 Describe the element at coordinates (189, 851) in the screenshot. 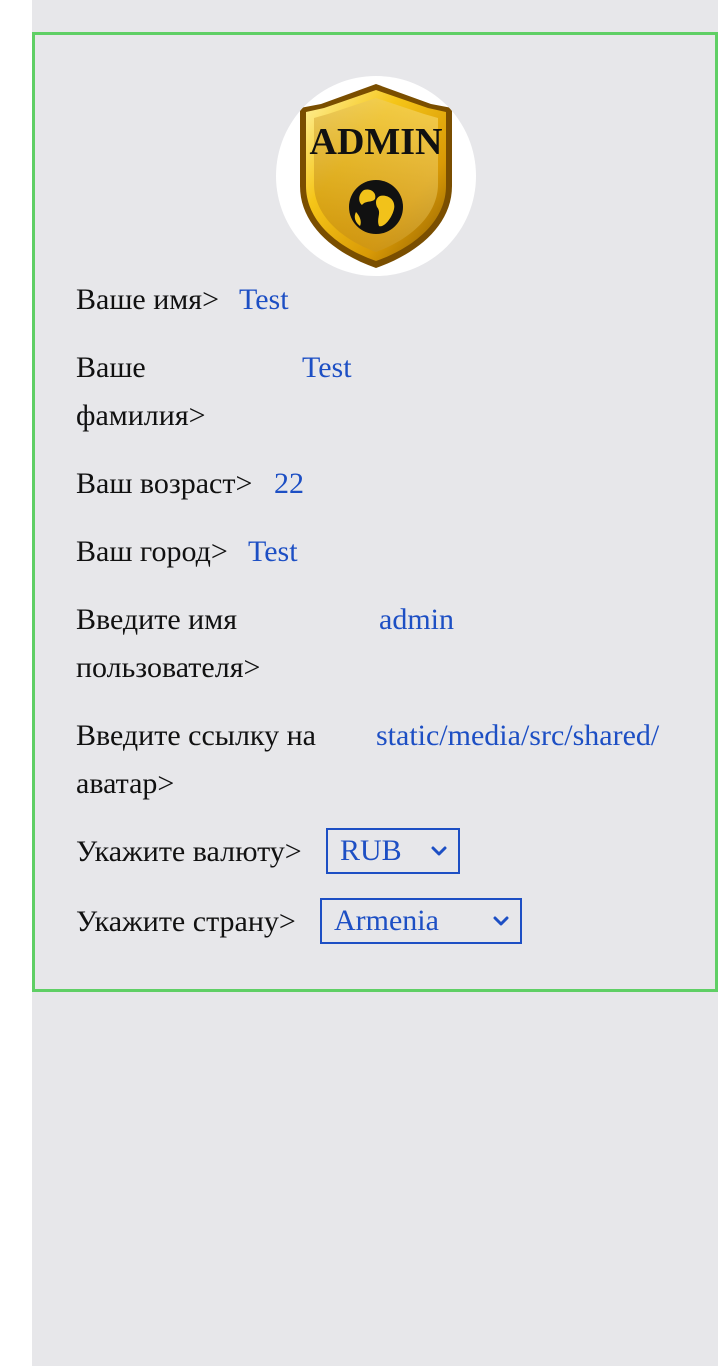

I see `currency-label: Укажите валюту>` at that location.